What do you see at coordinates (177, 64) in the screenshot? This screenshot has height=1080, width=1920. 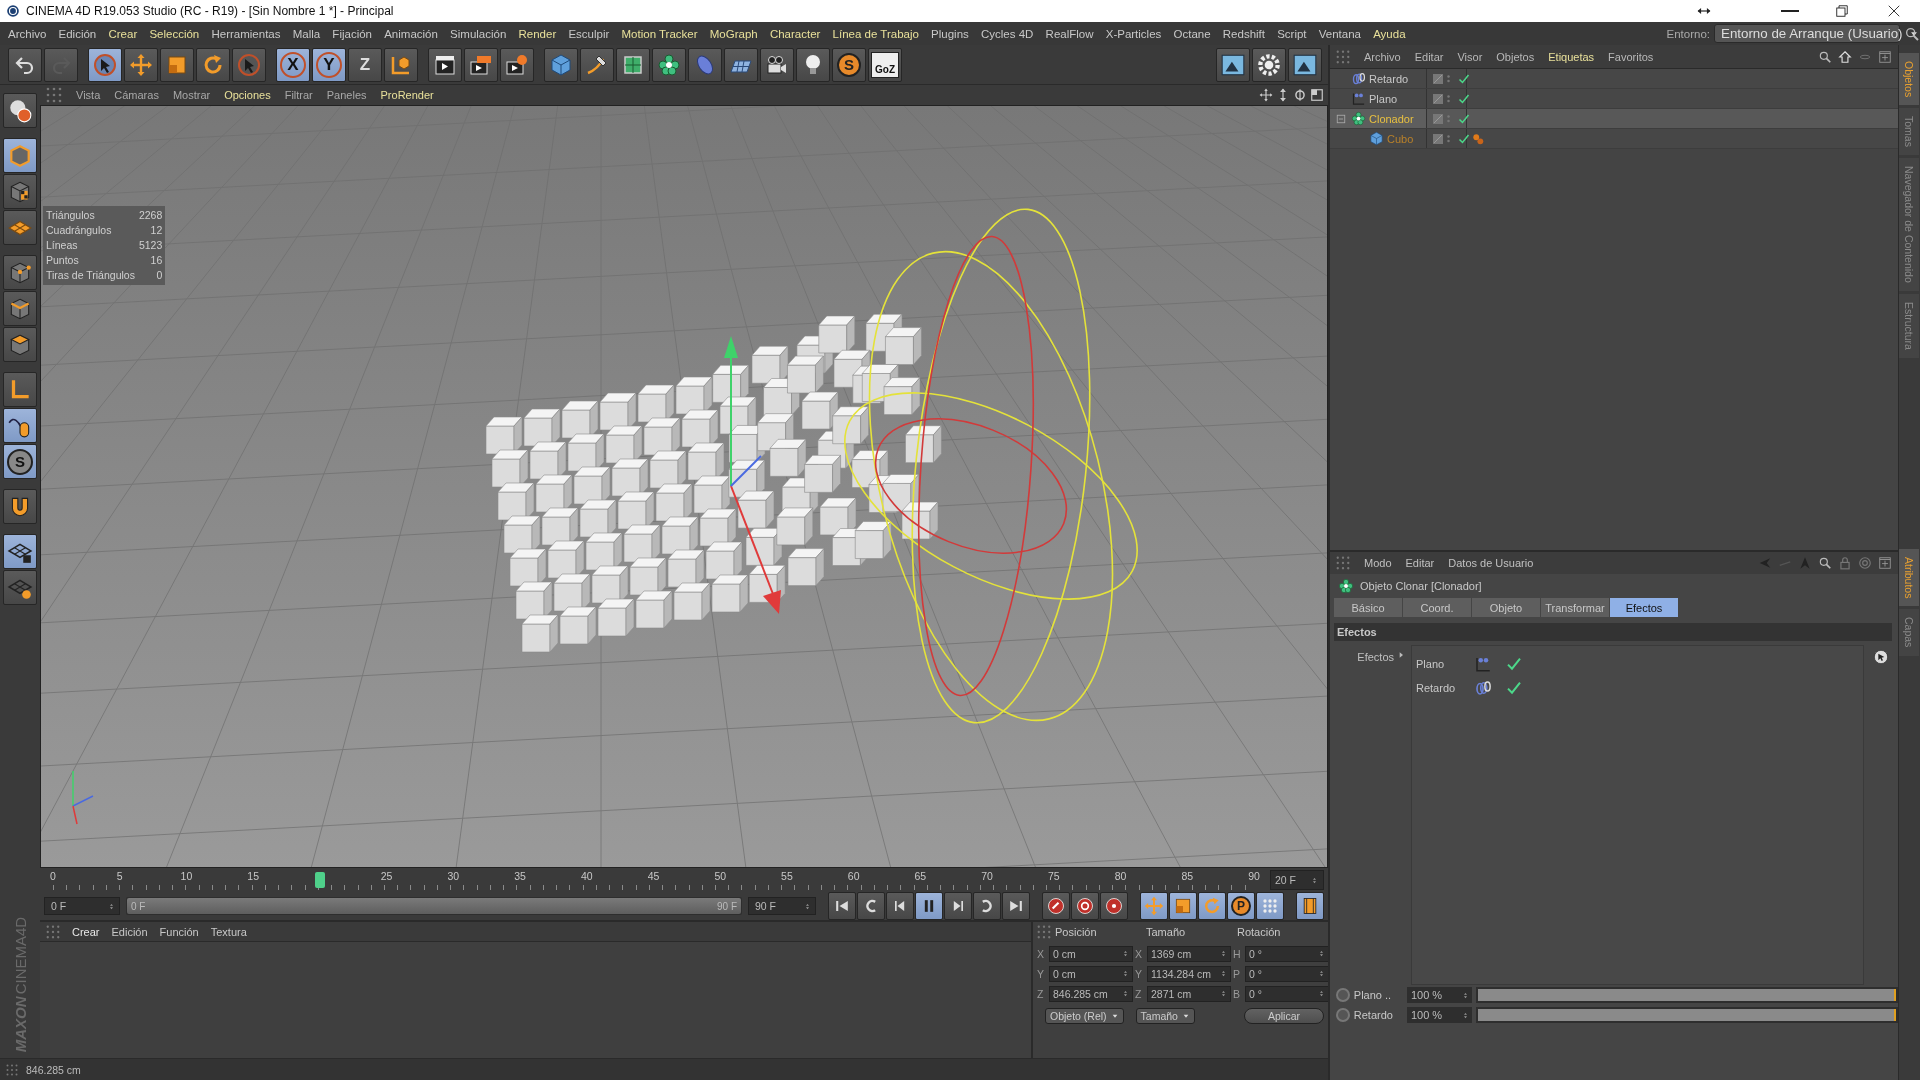 I see `scale-button` at bounding box center [177, 64].